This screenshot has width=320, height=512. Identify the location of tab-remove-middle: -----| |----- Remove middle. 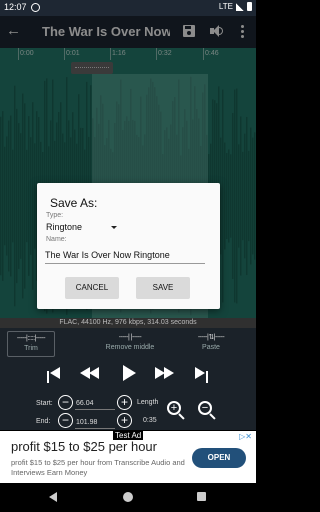
(130, 344).